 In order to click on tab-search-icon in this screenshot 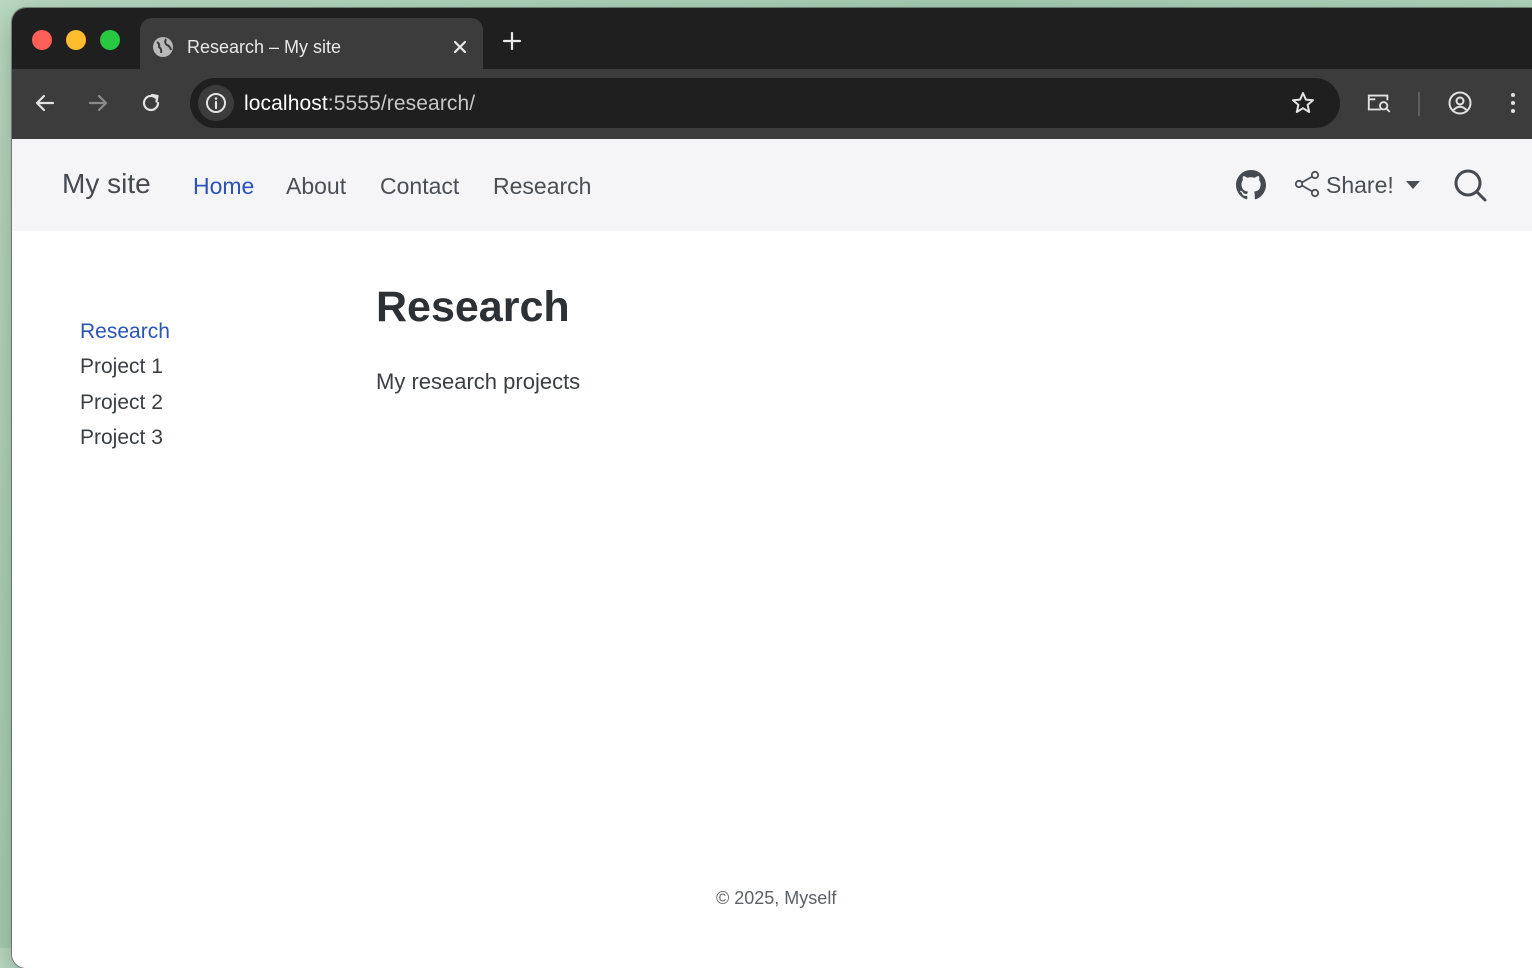, I will do `click(1379, 103)`.